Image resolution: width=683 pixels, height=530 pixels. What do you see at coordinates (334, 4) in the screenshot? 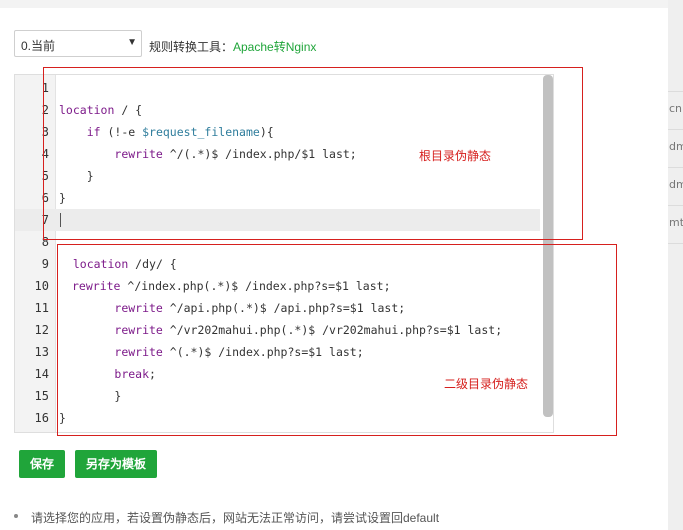
I see `dialog-top-strip` at bounding box center [334, 4].